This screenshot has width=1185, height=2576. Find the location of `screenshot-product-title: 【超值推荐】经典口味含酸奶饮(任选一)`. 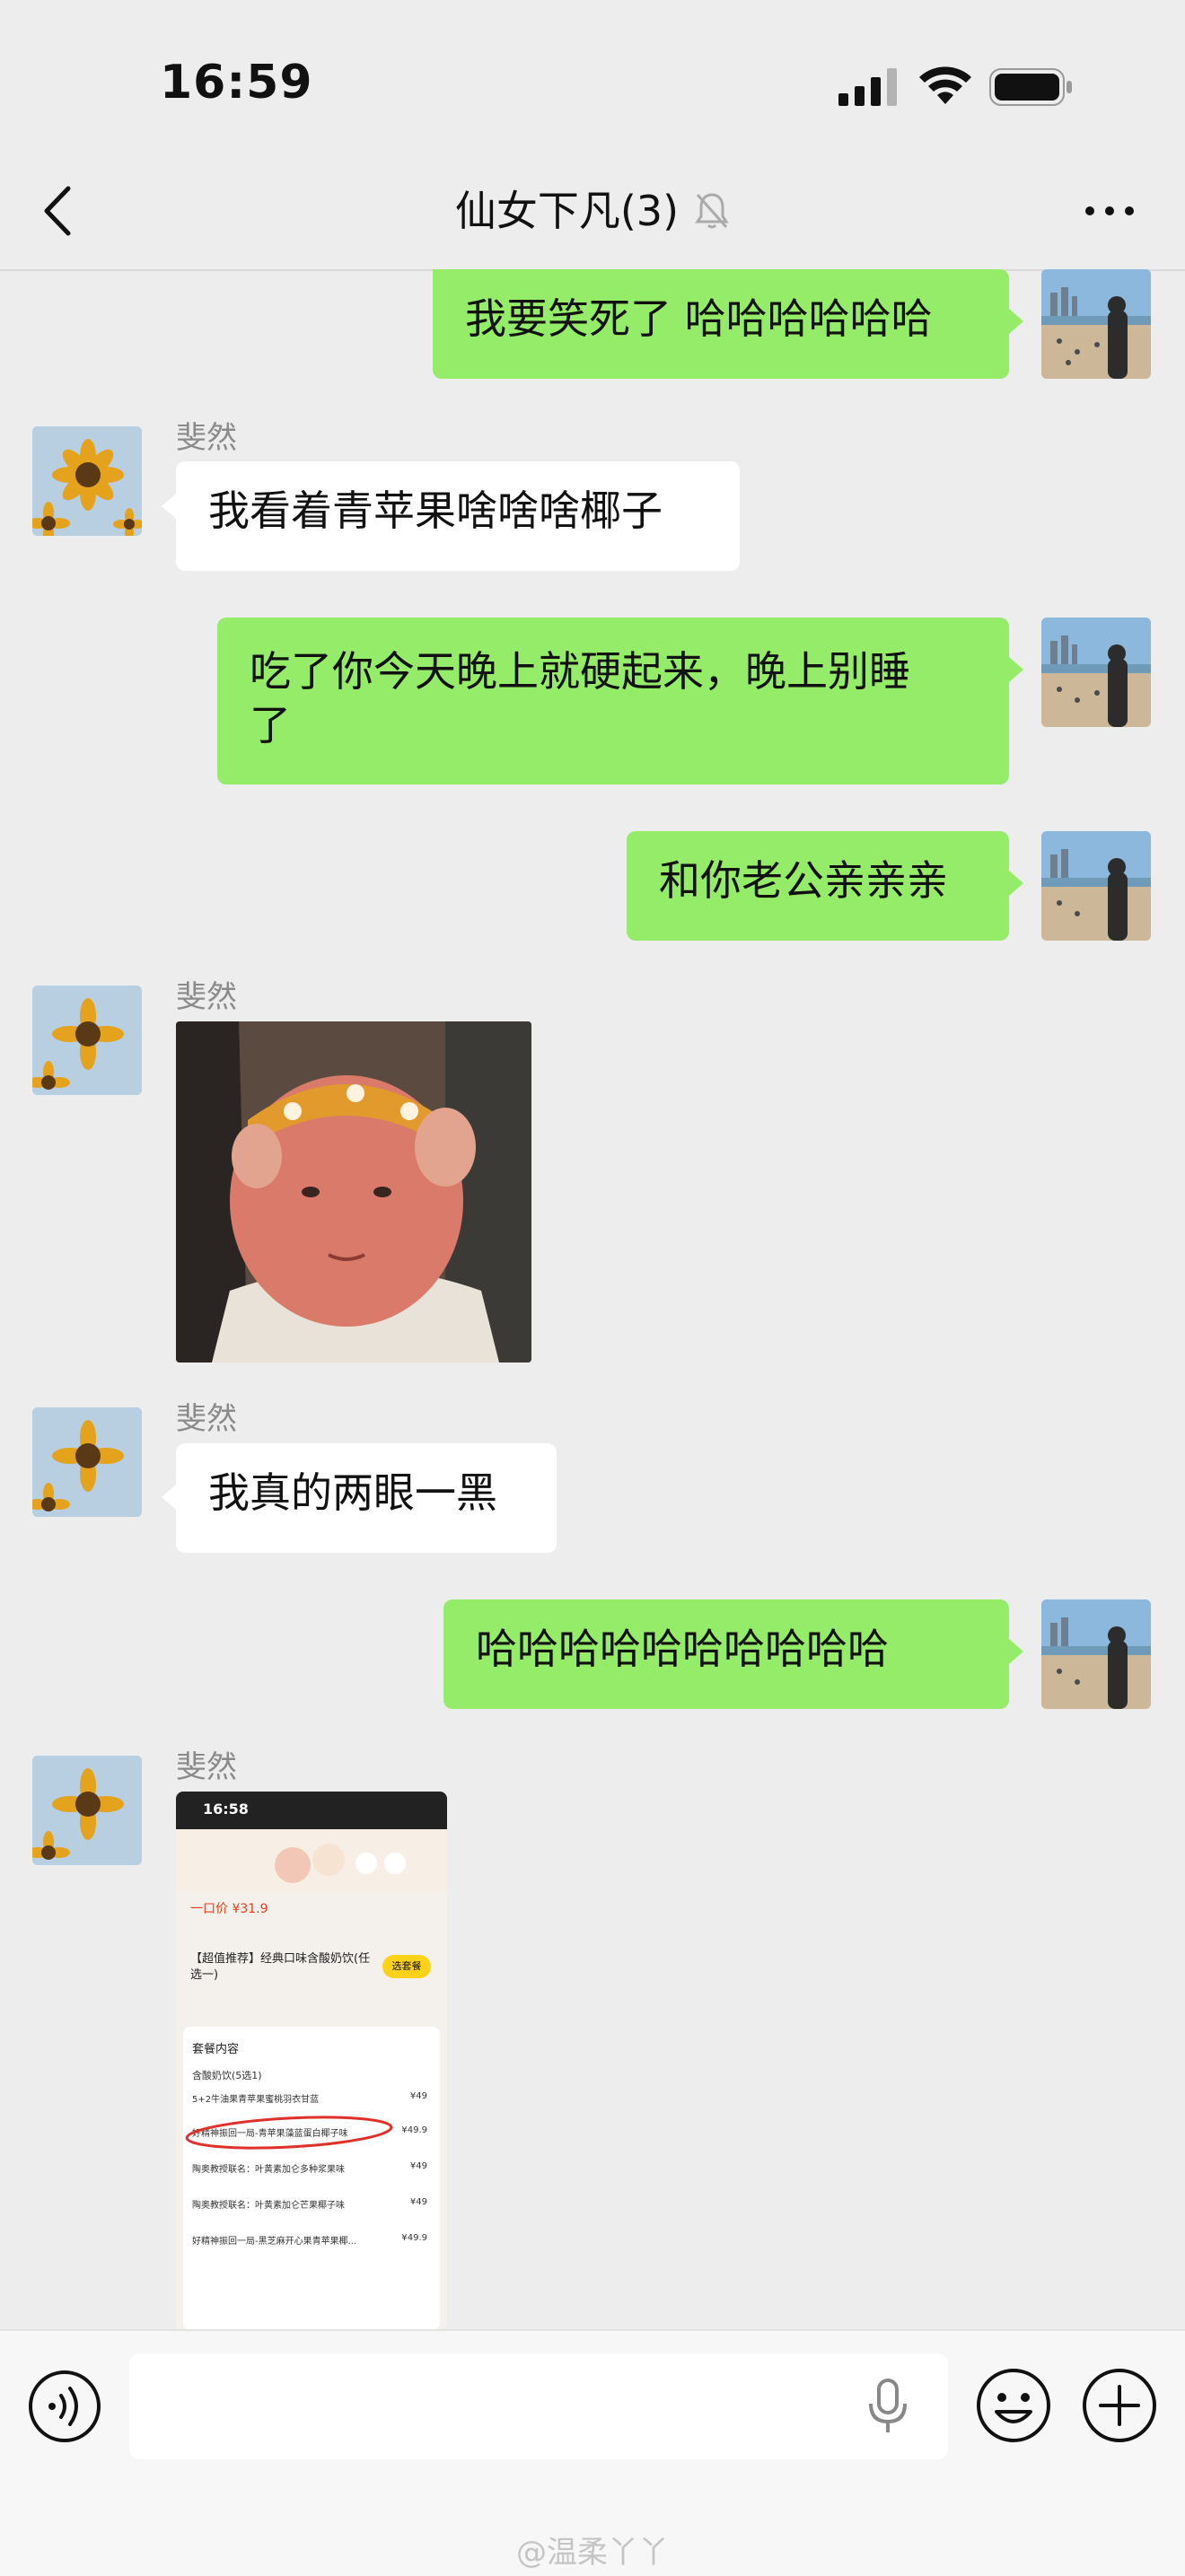

screenshot-product-title: 【超值推荐】经典口味含酸奶饮(任选一) is located at coordinates (280, 1967).